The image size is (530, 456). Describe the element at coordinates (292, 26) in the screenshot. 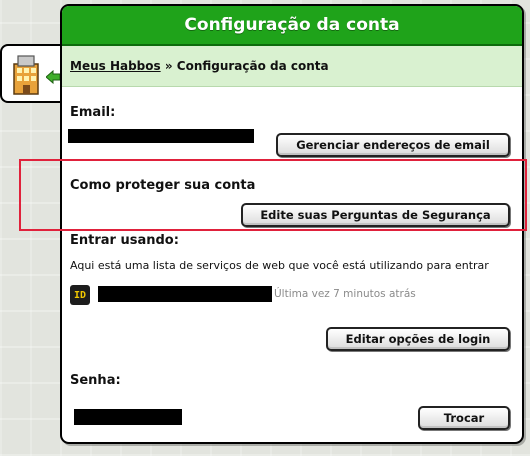

I see `window-title: Configuração da conta` at that location.